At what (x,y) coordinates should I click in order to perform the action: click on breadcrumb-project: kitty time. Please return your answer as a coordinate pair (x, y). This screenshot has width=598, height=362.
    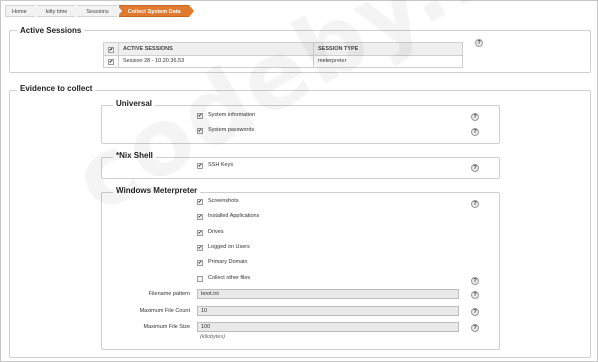
    Looking at the image, I should click on (58, 11).